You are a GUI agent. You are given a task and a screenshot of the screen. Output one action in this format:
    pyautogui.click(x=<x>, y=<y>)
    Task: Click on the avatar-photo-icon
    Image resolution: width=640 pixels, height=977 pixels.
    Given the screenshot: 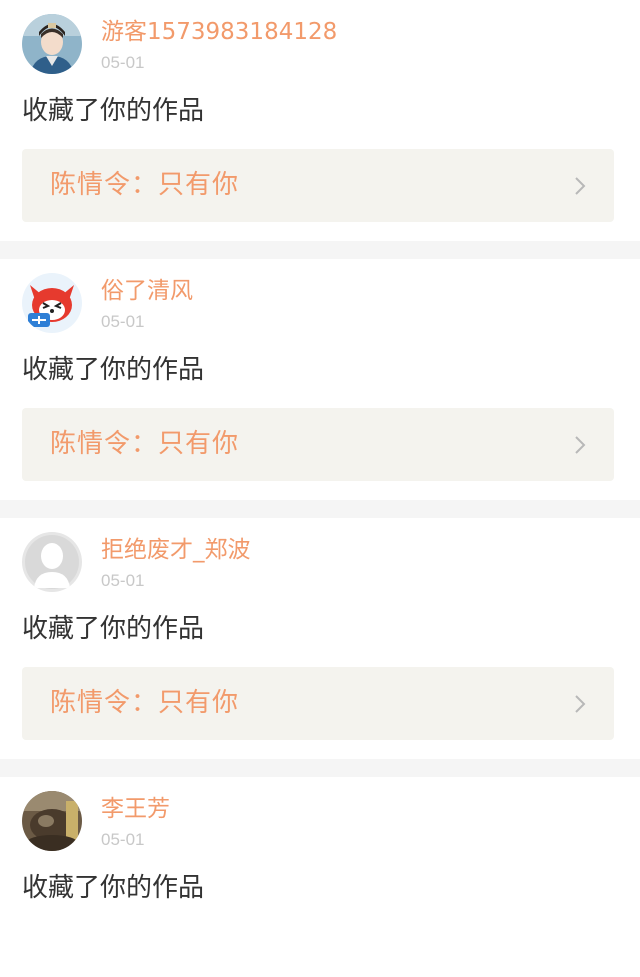 What is the action you would take?
    pyautogui.click(x=52, y=821)
    